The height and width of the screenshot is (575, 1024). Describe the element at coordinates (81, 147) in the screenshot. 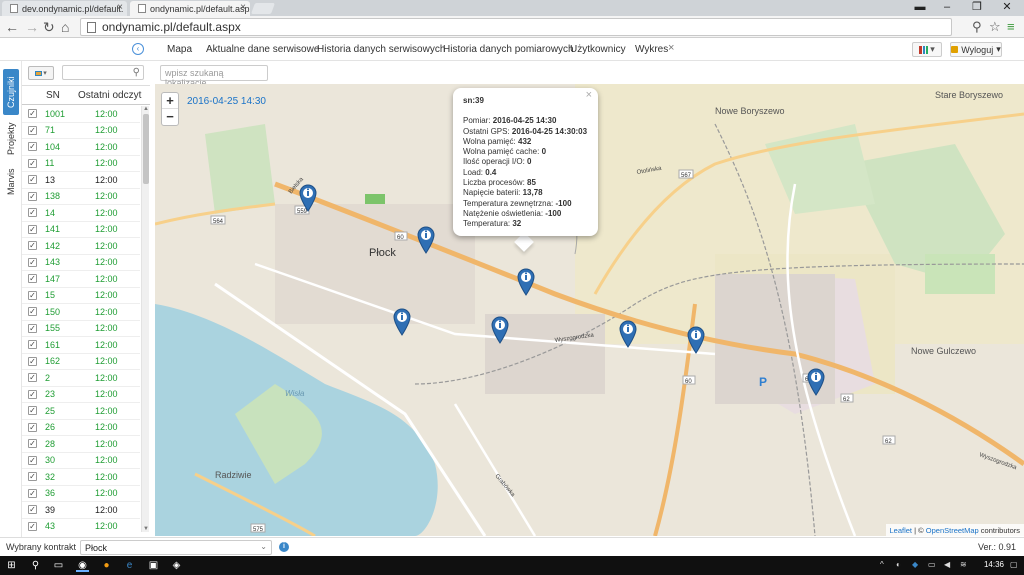

I see `sensor-row: ✓ 104 12:00` at that location.